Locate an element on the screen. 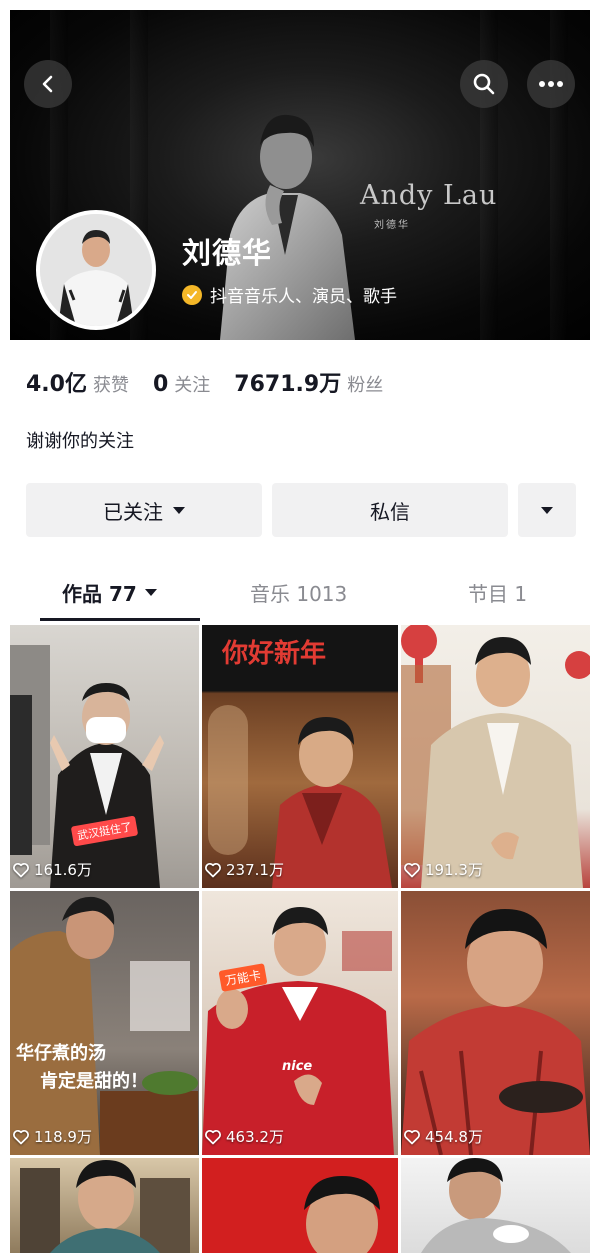  message-button: 私信 is located at coordinates (390, 510).